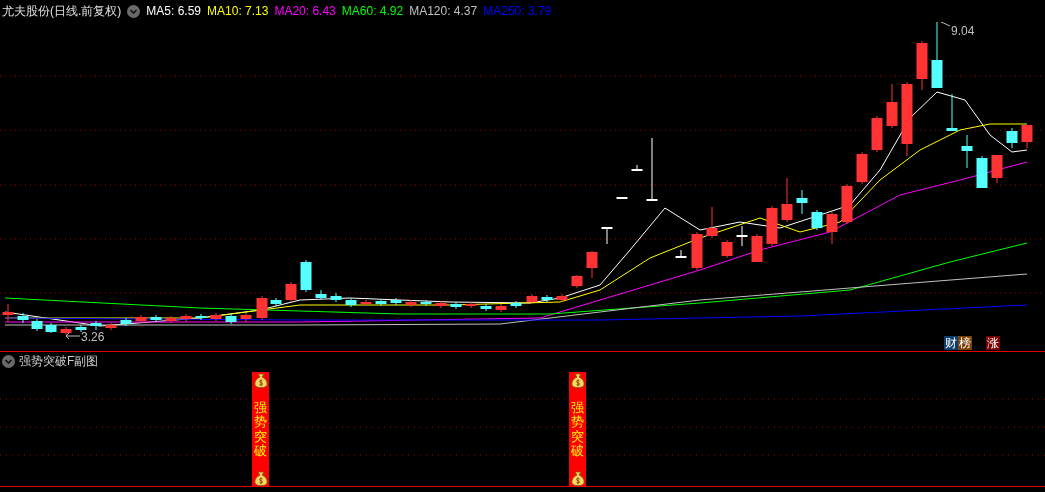  I want to click on tag-badge: 榜, so click(965, 343).